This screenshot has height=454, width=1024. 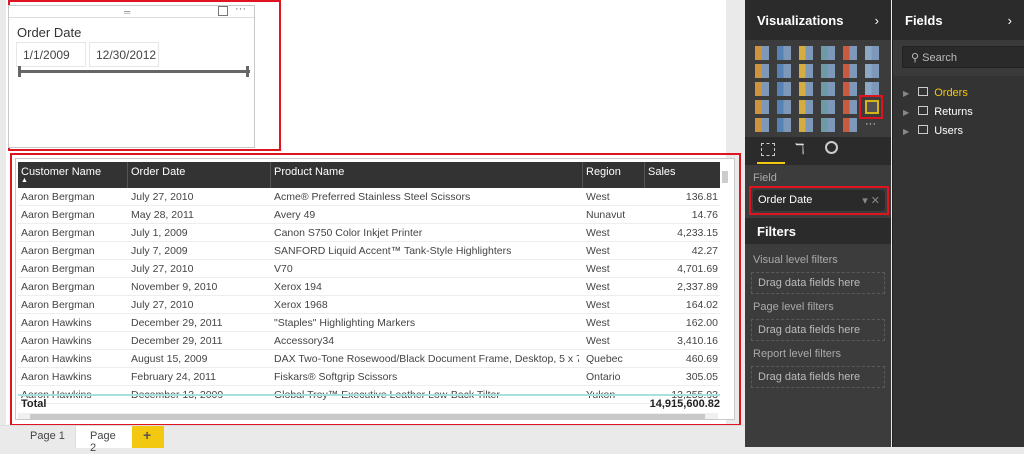 What do you see at coordinates (768, 149) in the screenshot?
I see `fields-tab-icon` at bounding box center [768, 149].